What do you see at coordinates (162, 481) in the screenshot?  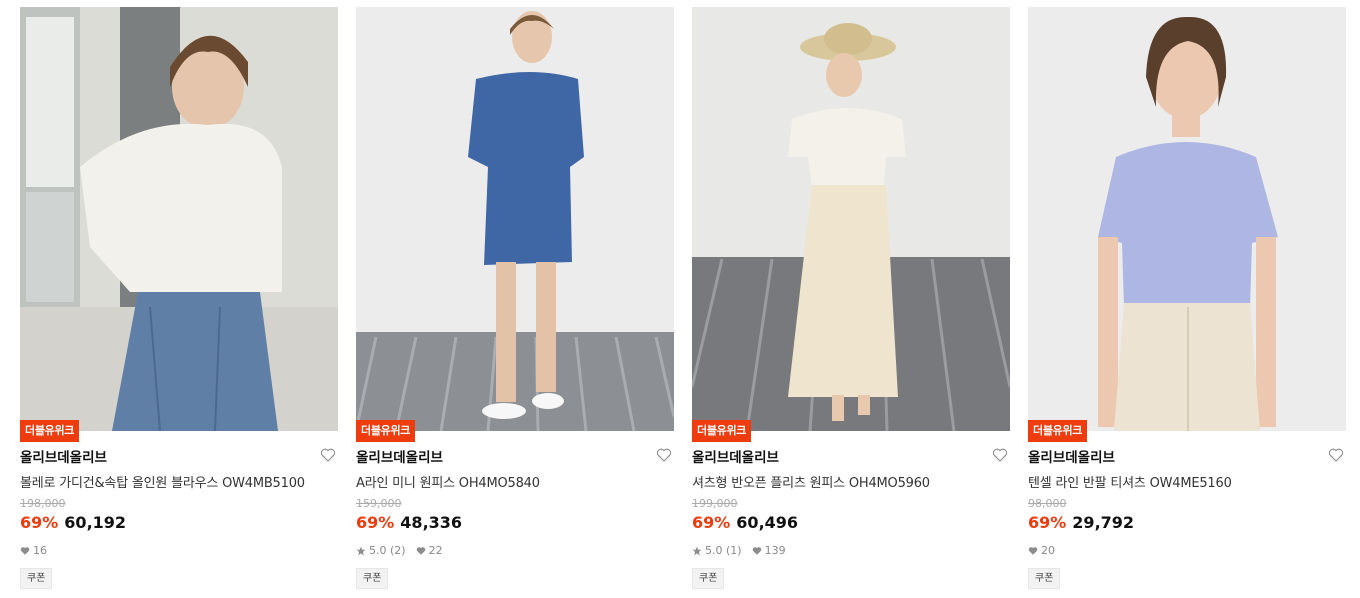 I see `product-name: 볼레로 가디건&속탑 올인원 블라우스 OW4MB5100` at bounding box center [162, 481].